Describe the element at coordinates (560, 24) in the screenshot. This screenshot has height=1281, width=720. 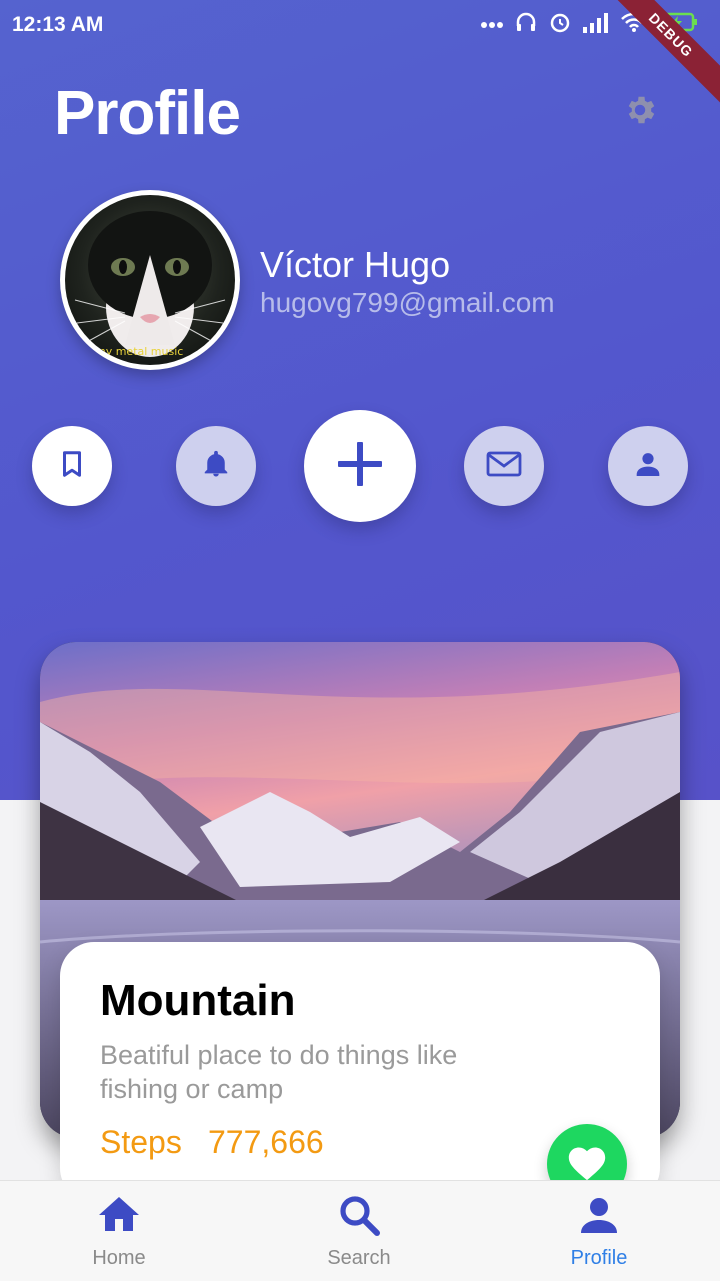
I see `alarm-icon` at that location.